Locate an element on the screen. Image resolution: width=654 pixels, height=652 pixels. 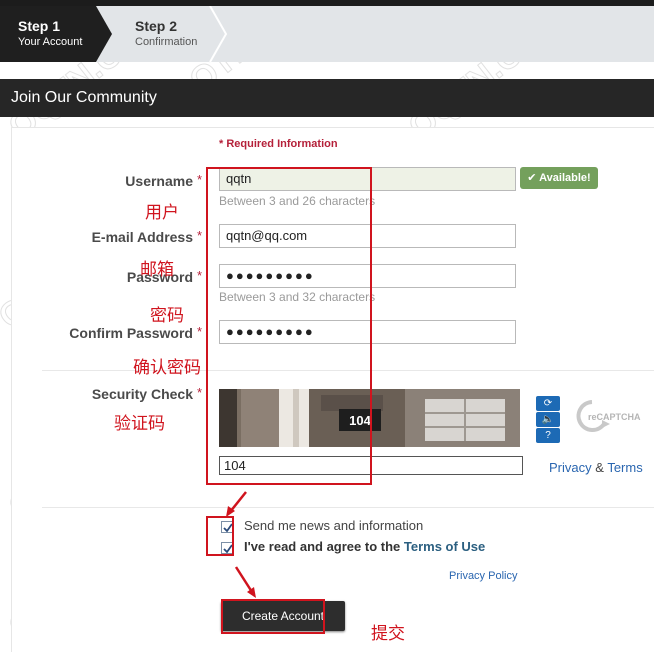
page-title: Join Our Community is located at coordinates (84, 97).